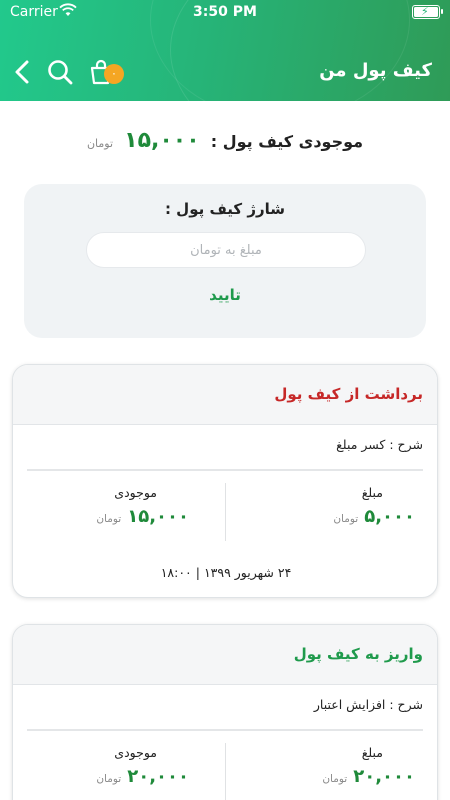  What do you see at coordinates (158, 516) in the screenshot?
I see `balance-value: ۱۵,۰۰۰` at bounding box center [158, 516].